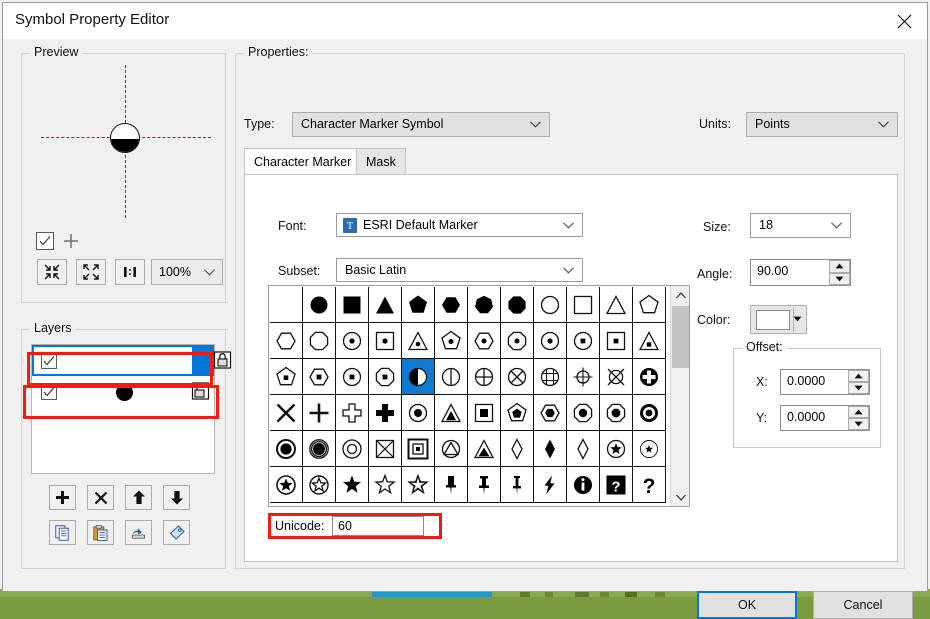 The image size is (930, 619). Describe the element at coordinates (583, 449) in the screenshot. I see `char-cell-open-diamond2` at that location.